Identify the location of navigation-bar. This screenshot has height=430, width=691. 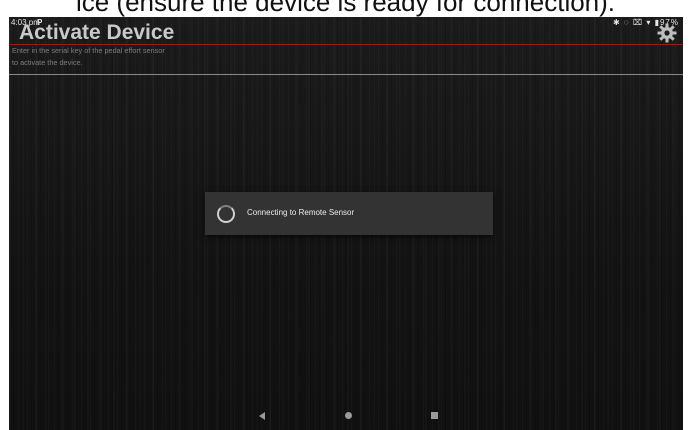
(346, 418).